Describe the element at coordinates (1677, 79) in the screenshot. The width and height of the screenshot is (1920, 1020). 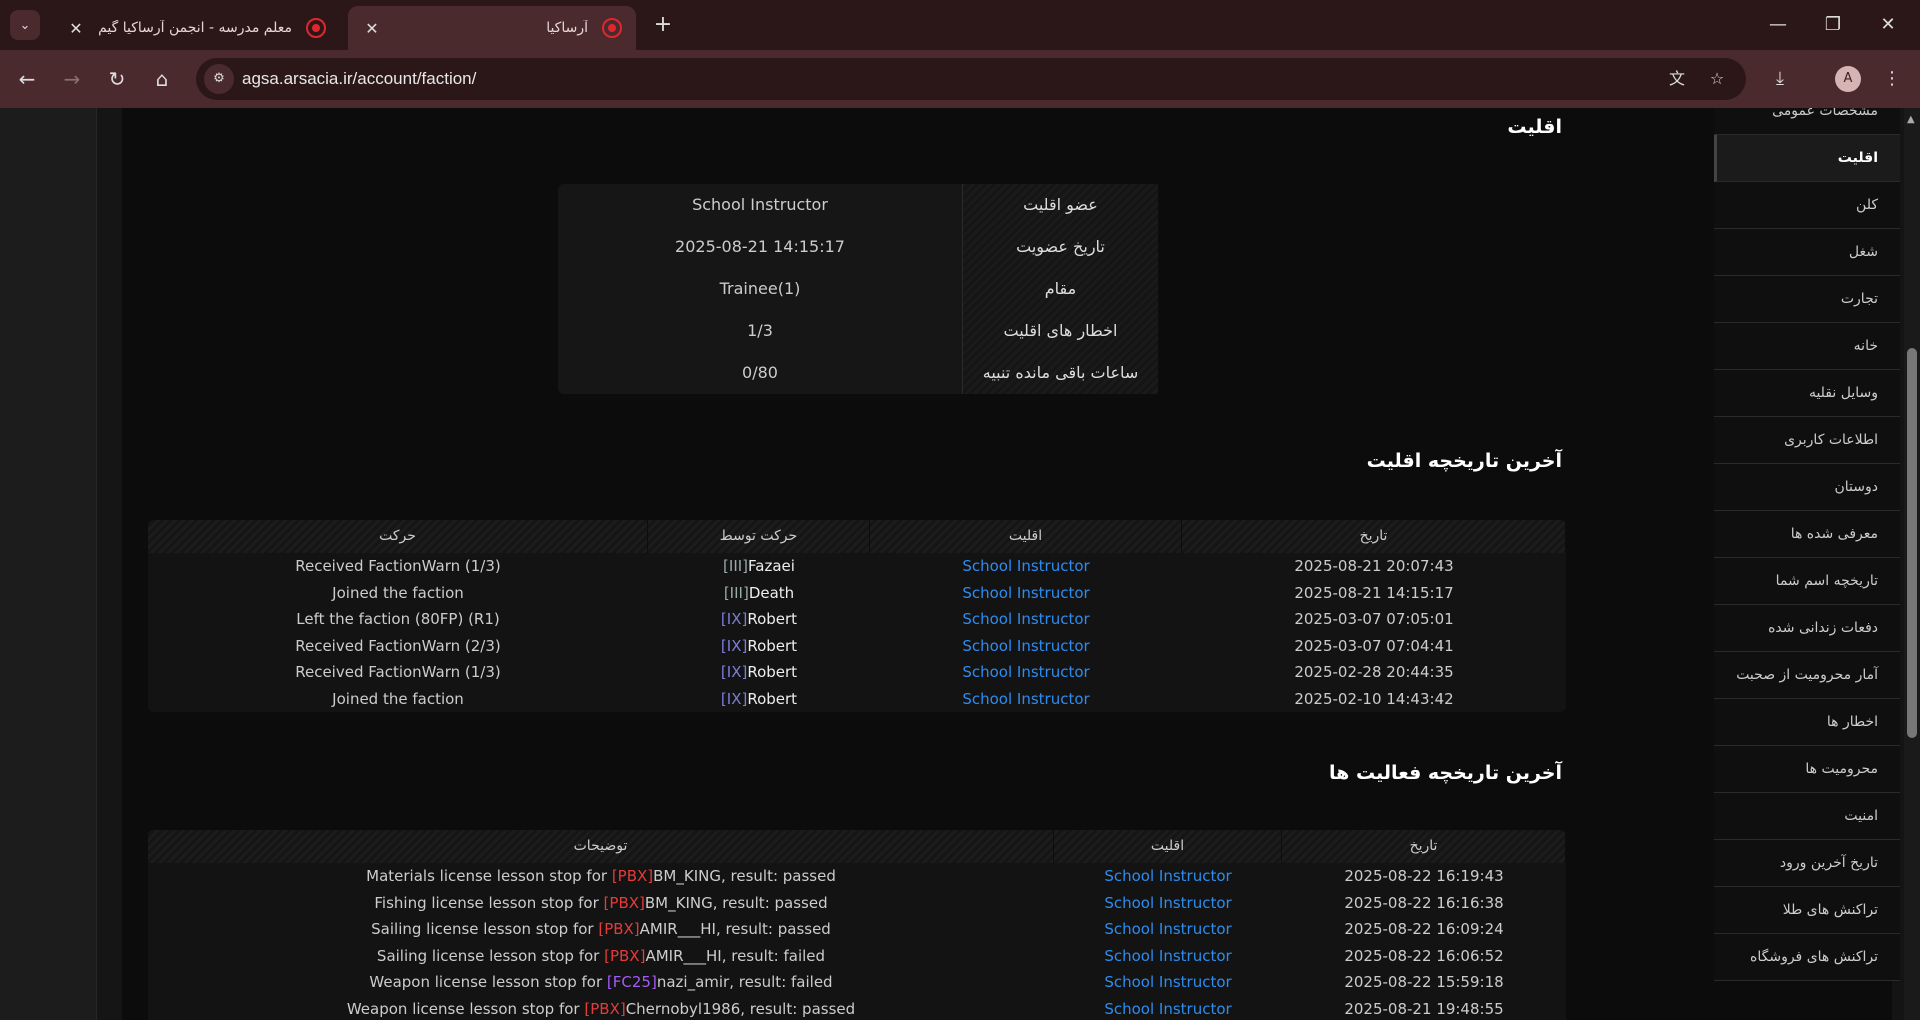
I see `translate-icon: 文` at that location.